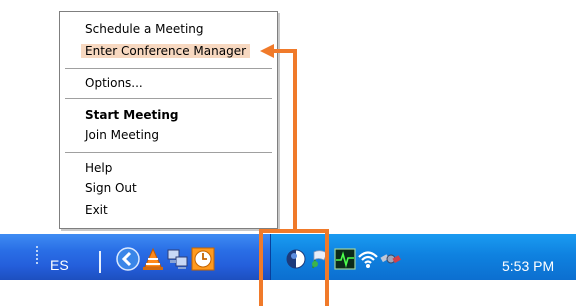 The image size is (576, 306). What do you see at coordinates (390, 259) in the screenshot?
I see `satellite-icon` at bounding box center [390, 259].